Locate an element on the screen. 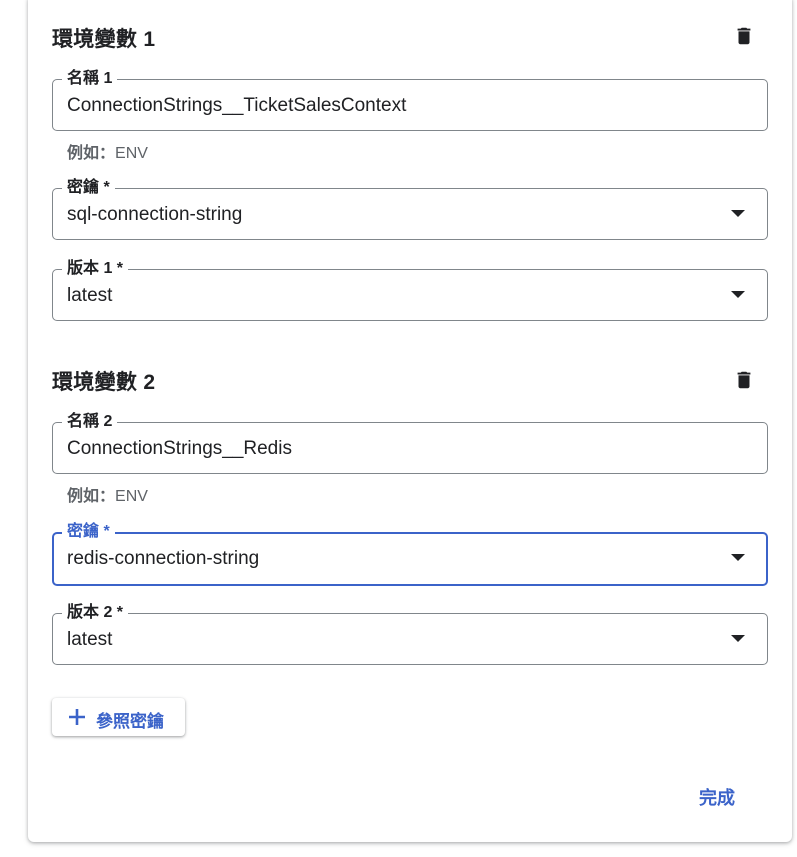 This screenshot has height=857, width=797. section-title-env-var-2: 環境變數 2 is located at coordinates (104, 382).